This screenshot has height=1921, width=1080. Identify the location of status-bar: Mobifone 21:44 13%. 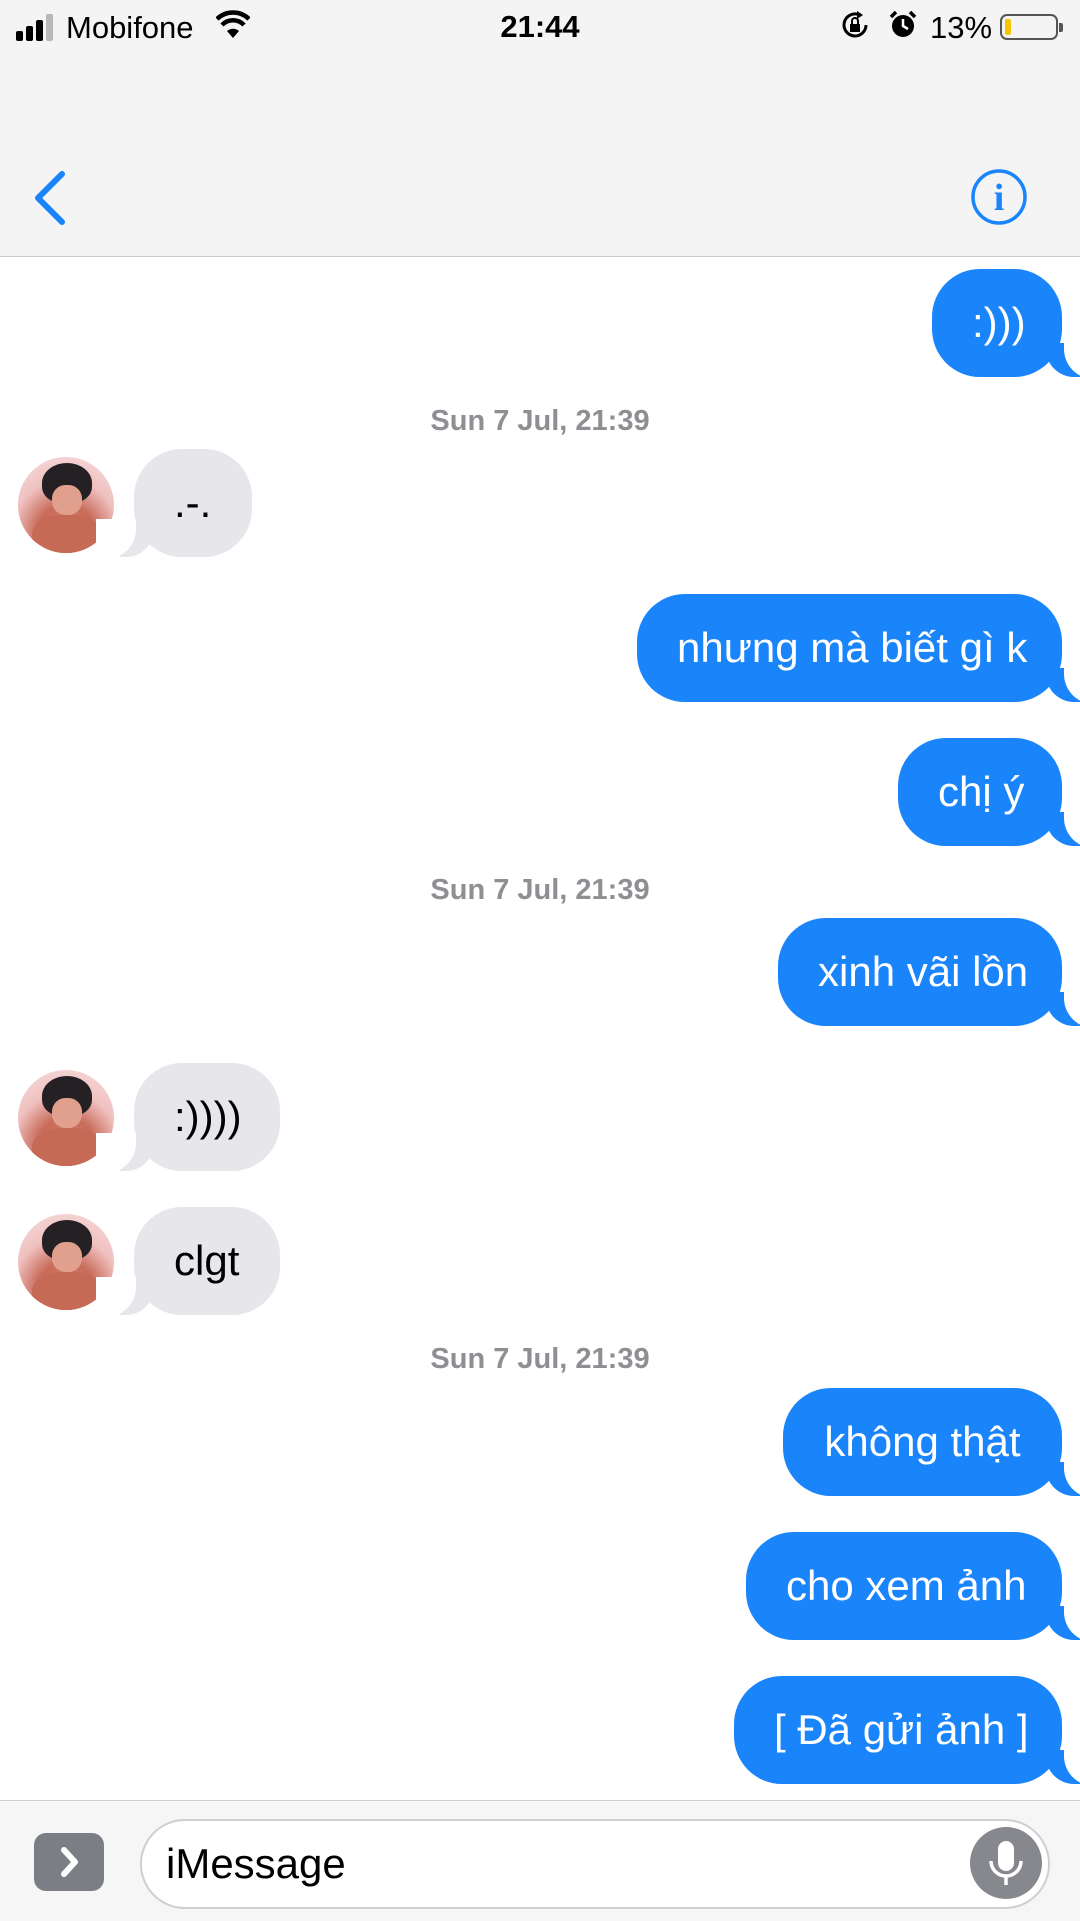
(540, 28).